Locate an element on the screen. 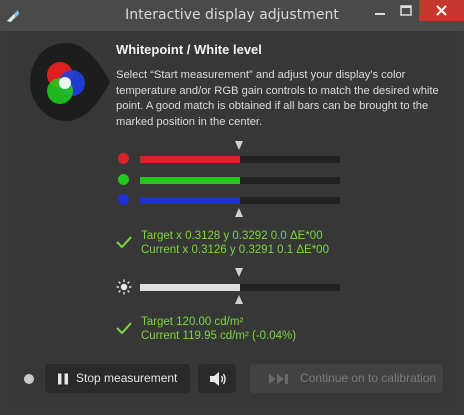 This screenshot has height=415, width=464. blue-bar-fill is located at coordinates (190, 200).